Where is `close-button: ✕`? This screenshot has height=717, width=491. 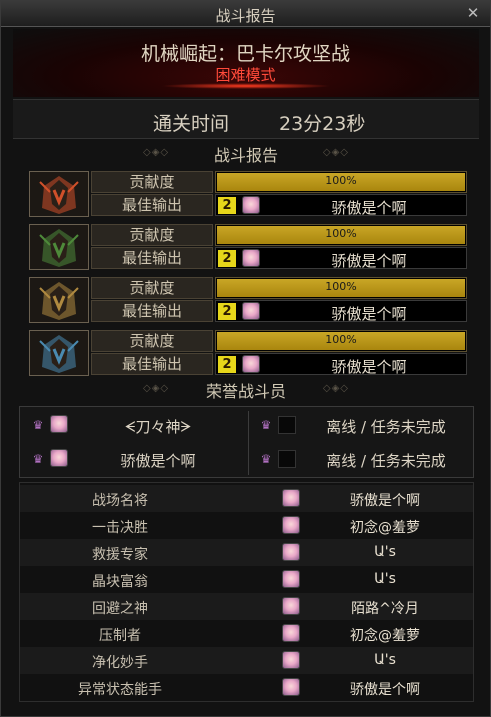 close-button: ✕ is located at coordinates (473, 13).